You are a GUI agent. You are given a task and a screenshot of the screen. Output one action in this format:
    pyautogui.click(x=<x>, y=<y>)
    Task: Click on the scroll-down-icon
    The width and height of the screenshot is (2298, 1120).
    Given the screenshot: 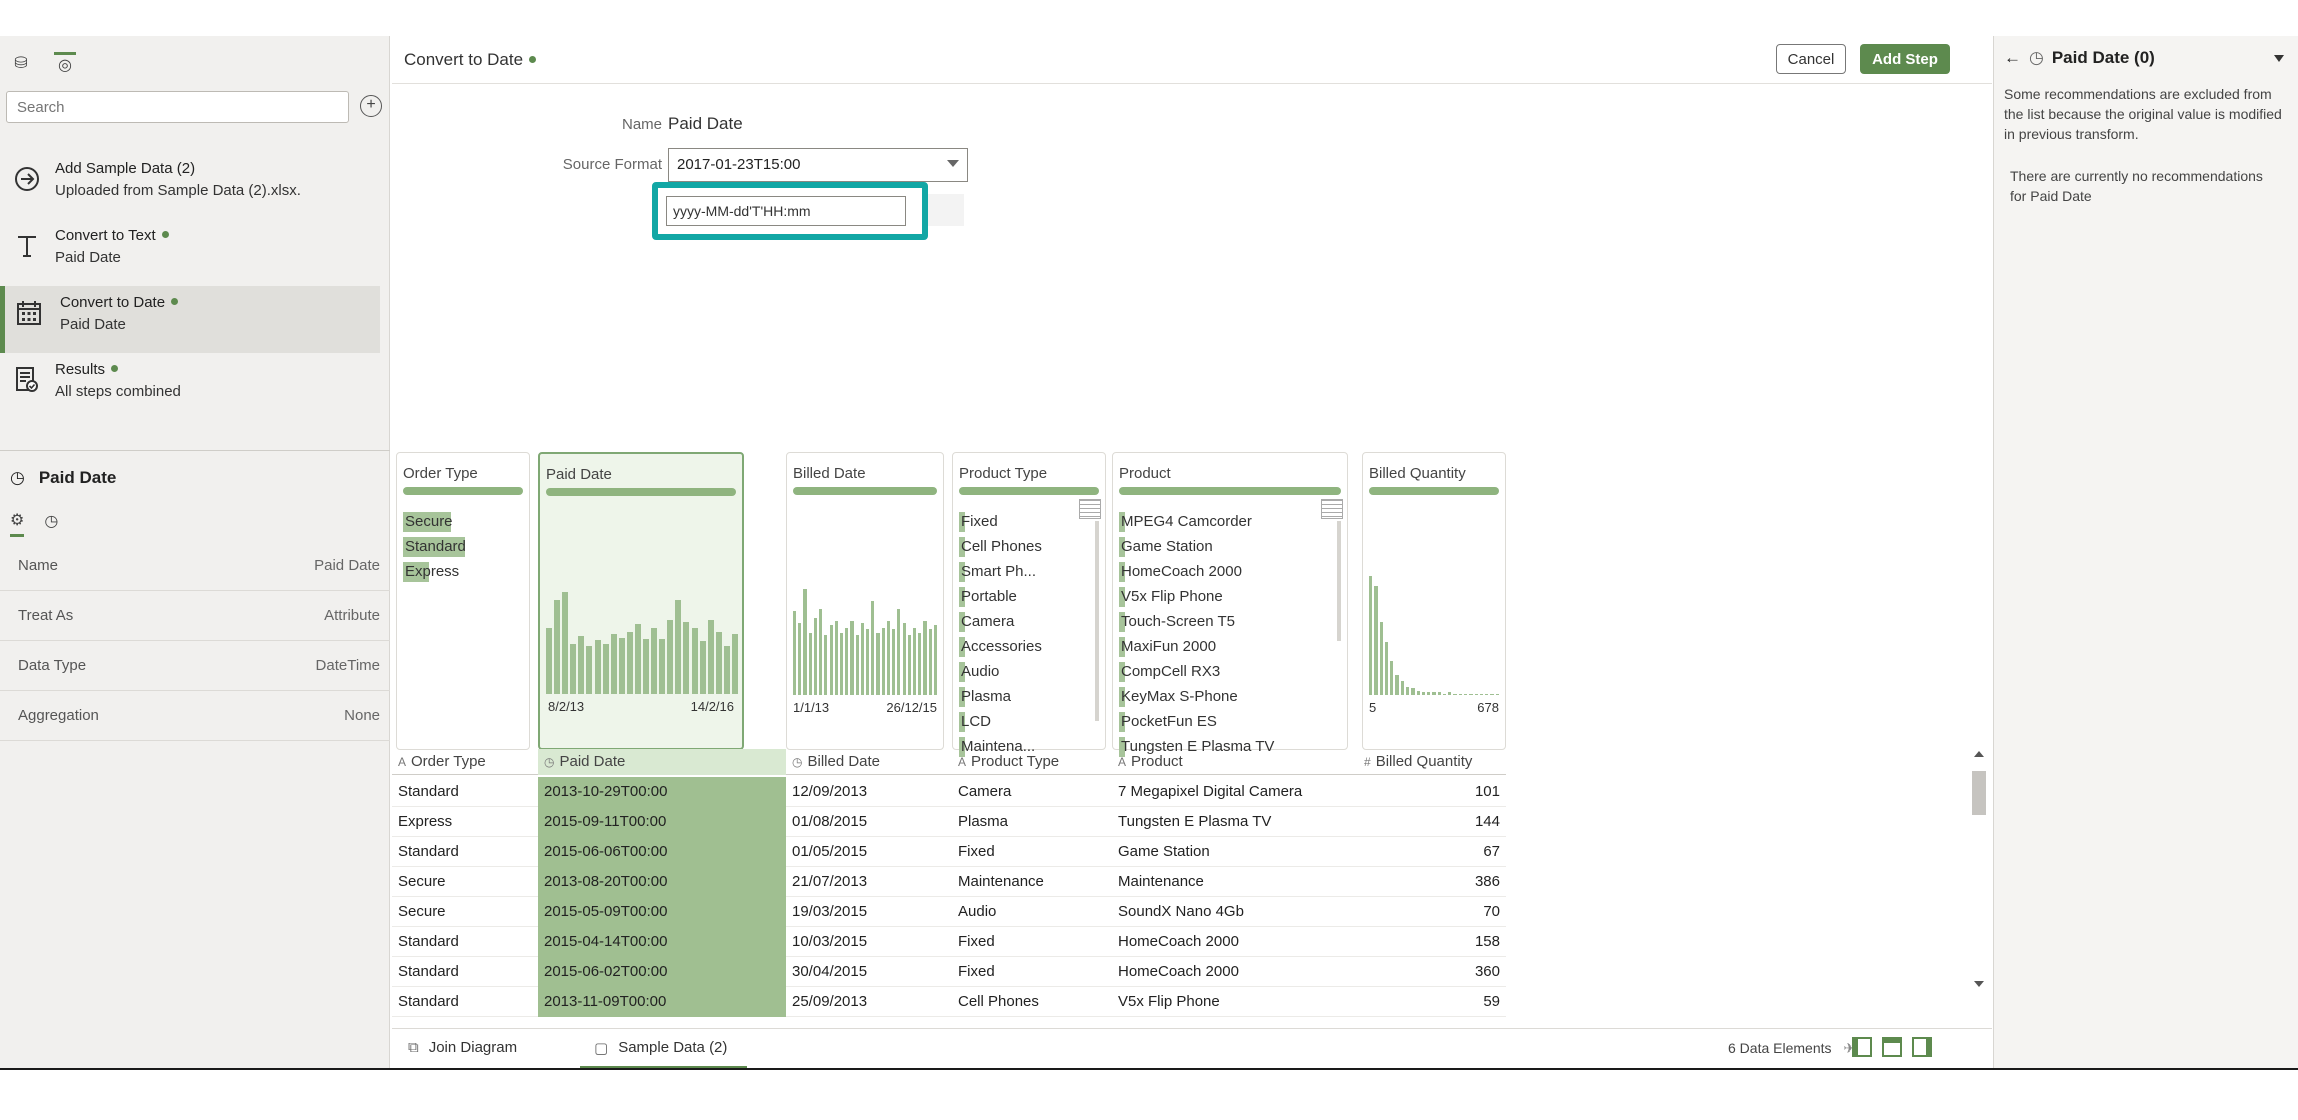 What is the action you would take?
    pyautogui.click(x=1979, y=984)
    